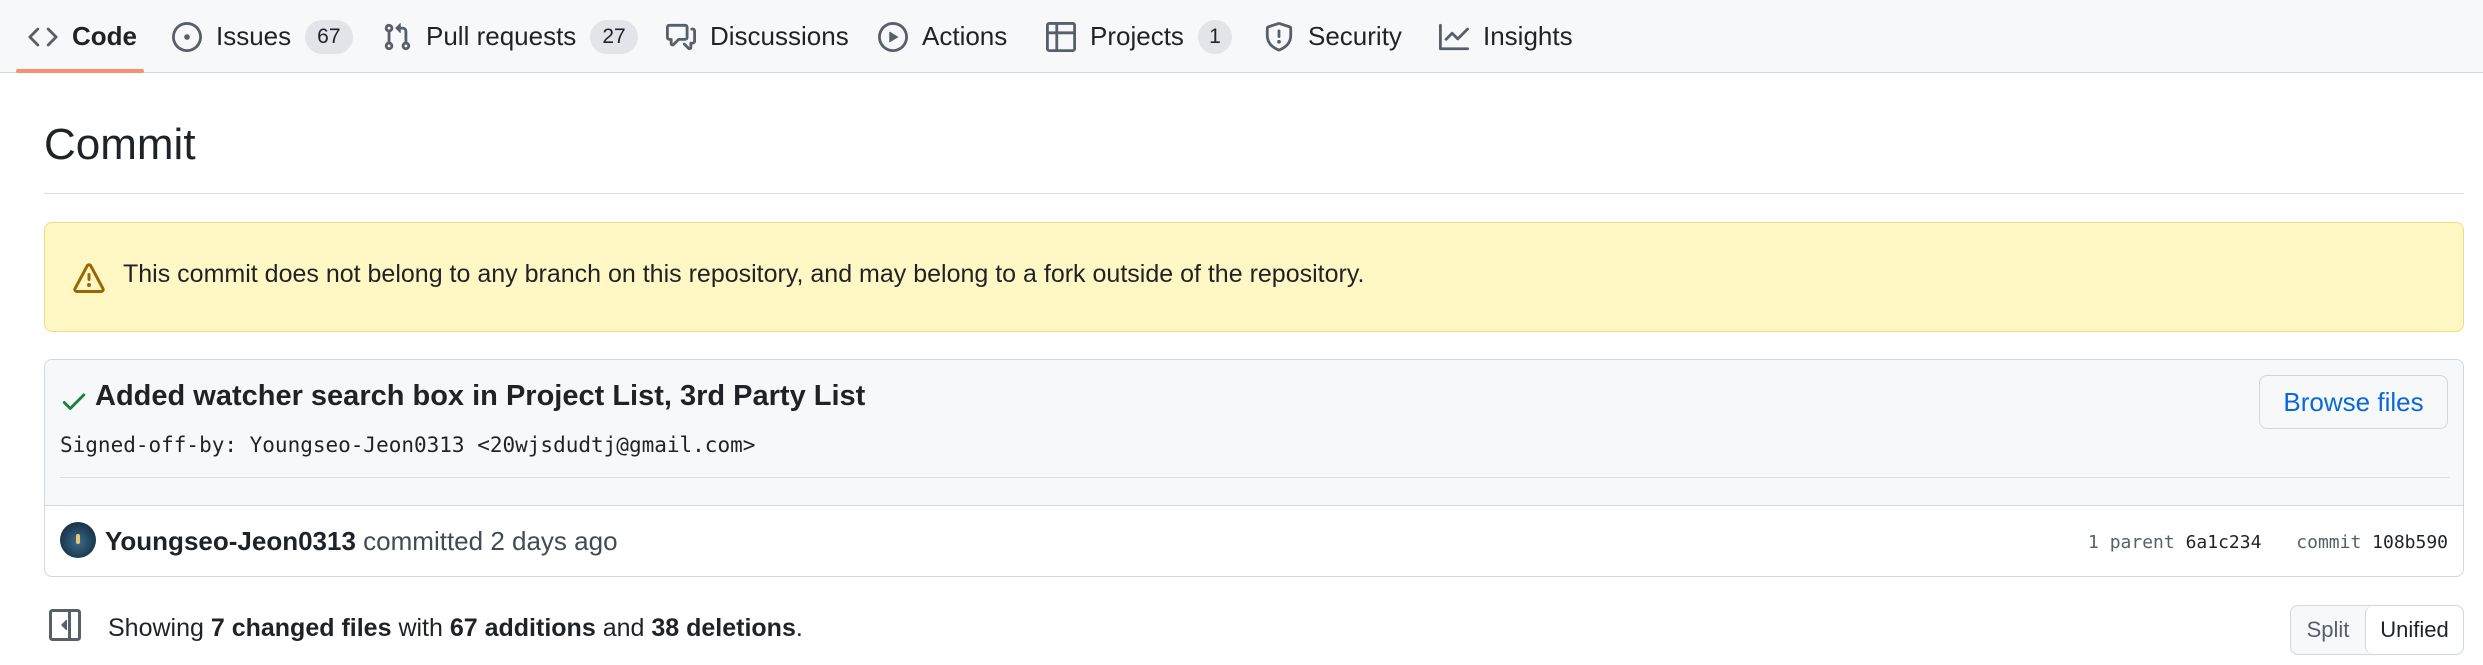 The image size is (2483, 665). I want to click on tab-security-label: Security, so click(1355, 36).